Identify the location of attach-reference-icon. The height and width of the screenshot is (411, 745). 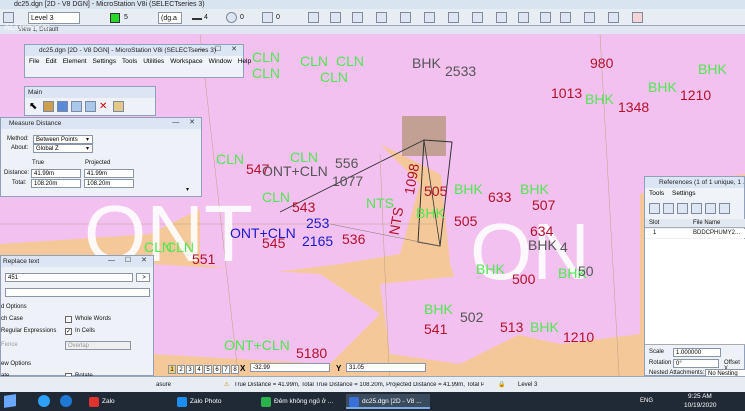
(654, 208).